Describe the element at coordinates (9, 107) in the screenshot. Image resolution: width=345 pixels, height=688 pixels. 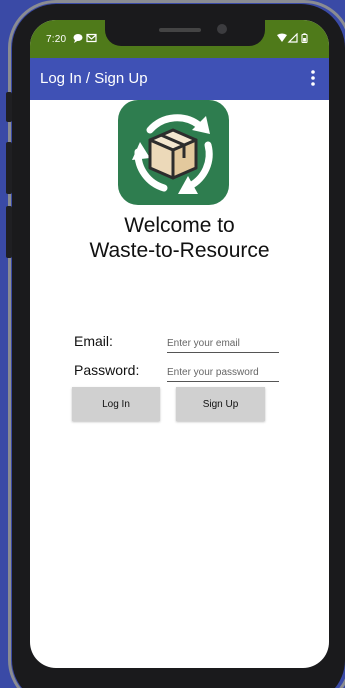
I see `volume-up-button` at that location.